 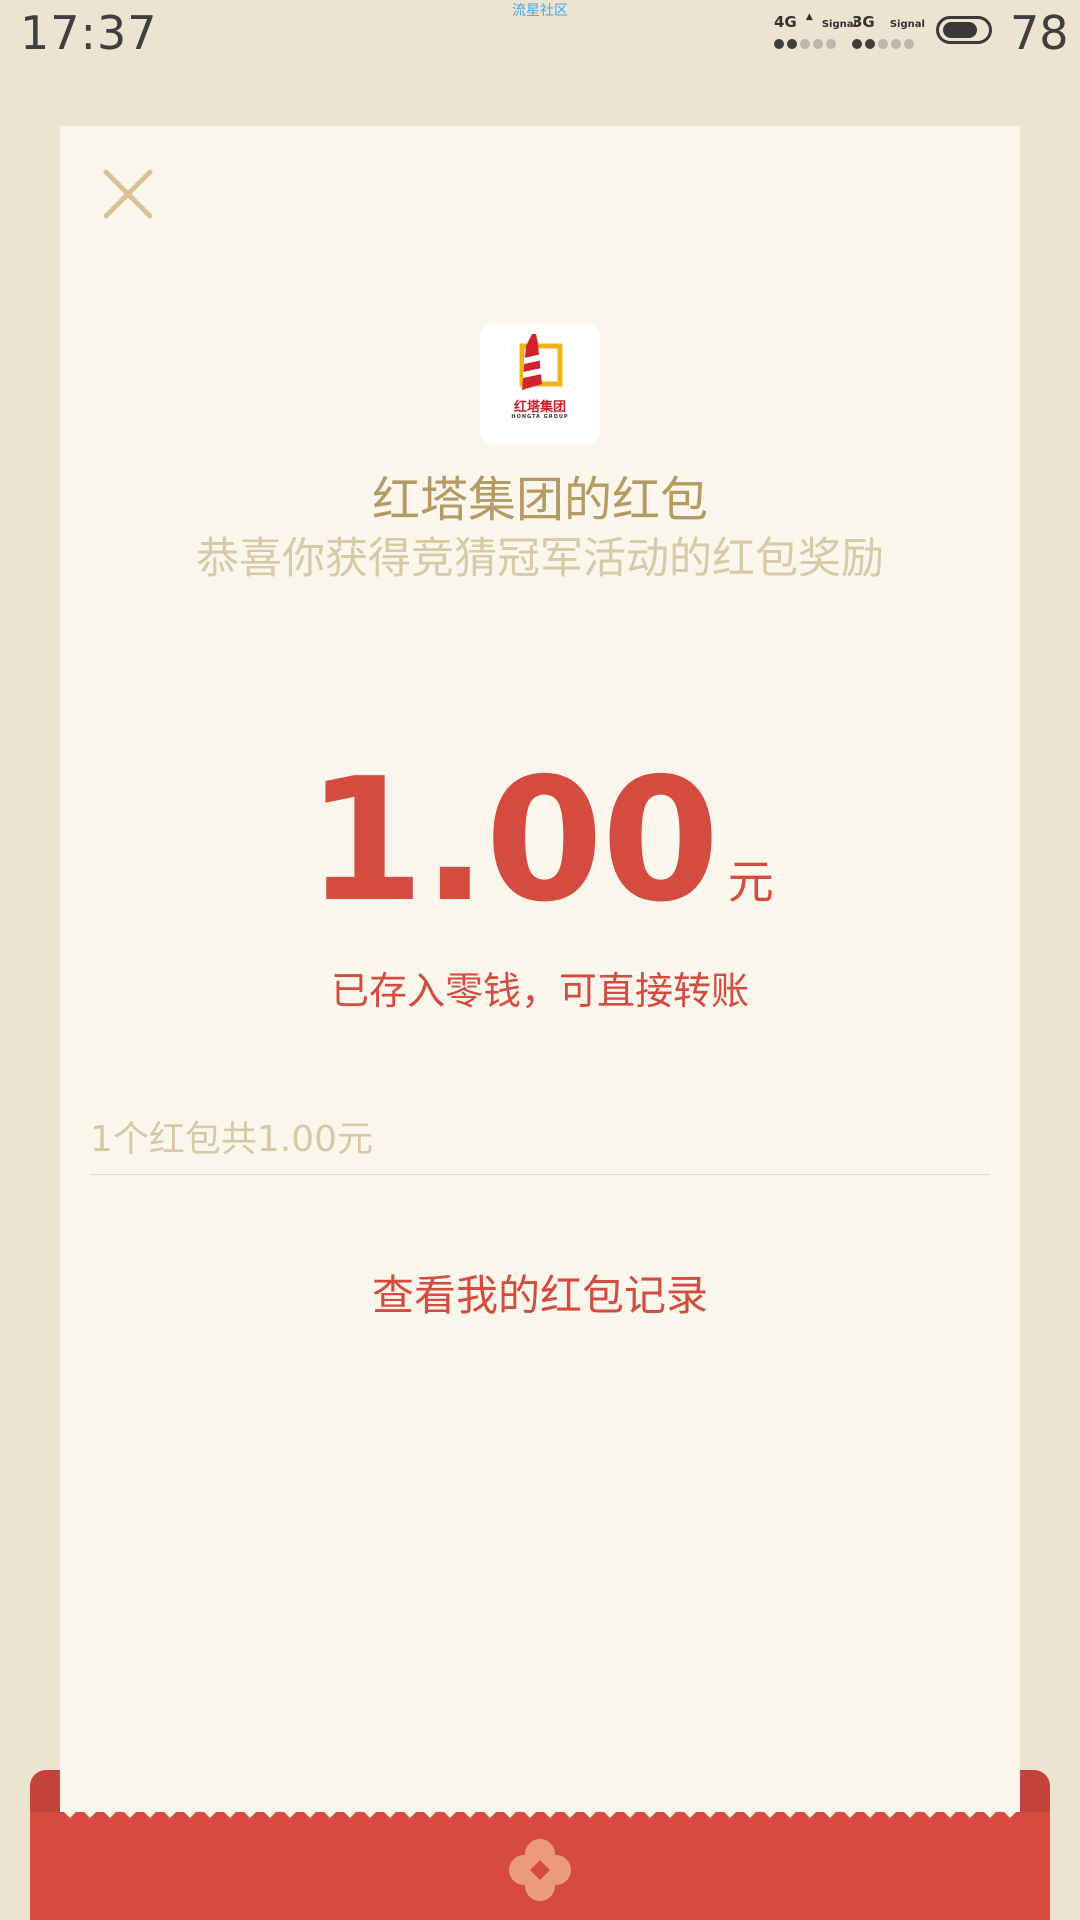 I want to click on network-3g-indicator: 3G Signal, so click(x=888, y=30).